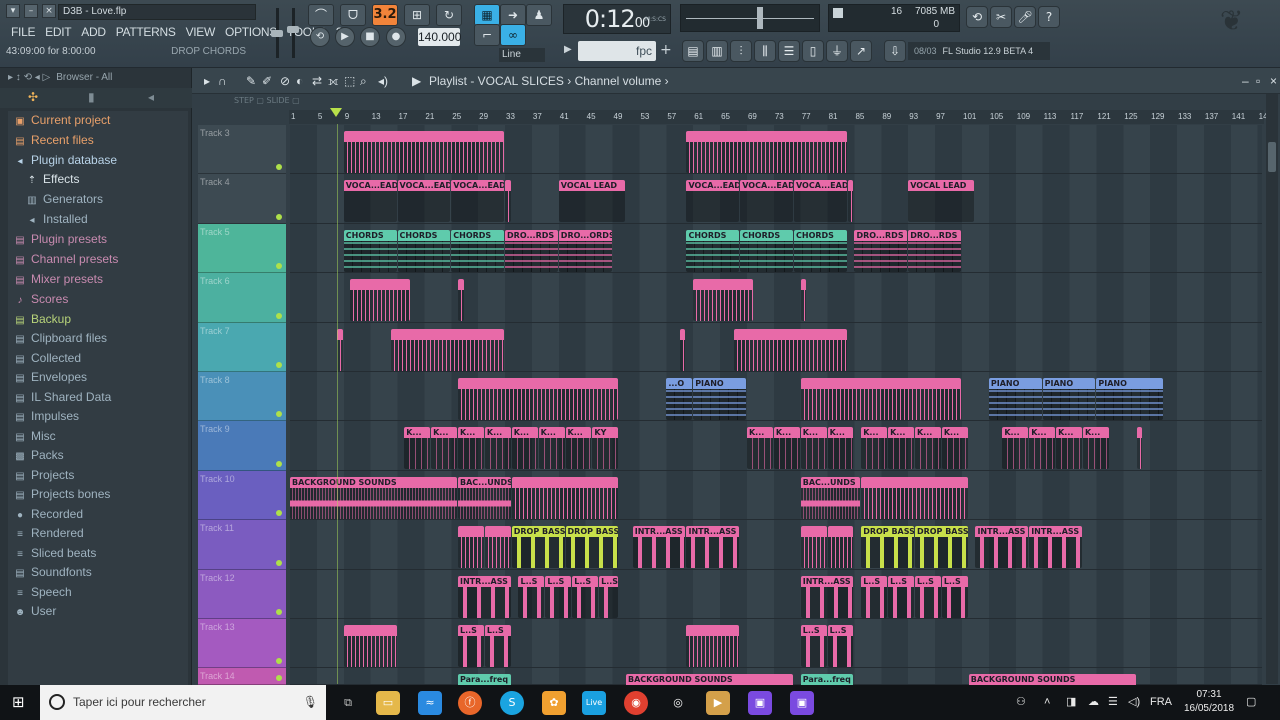 Image resolution: width=1280 pixels, height=720 pixels. What do you see at coordinates (151, 97) in the screenshot?
I see `browser-speaker-icon: ◂` at bounding box center [151, 97].